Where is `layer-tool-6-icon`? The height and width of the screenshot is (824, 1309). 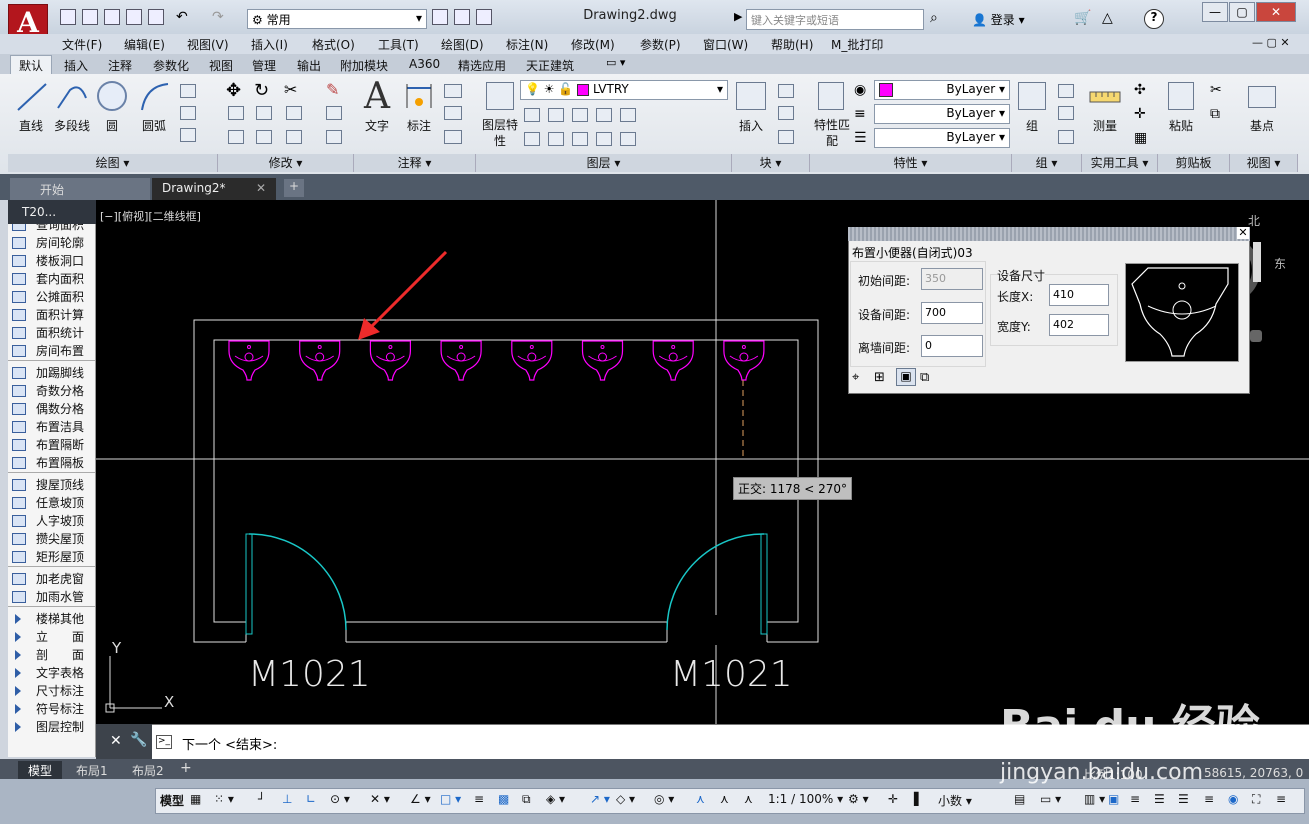 layer-tool-6-icon is located at coordinates (532, 139).